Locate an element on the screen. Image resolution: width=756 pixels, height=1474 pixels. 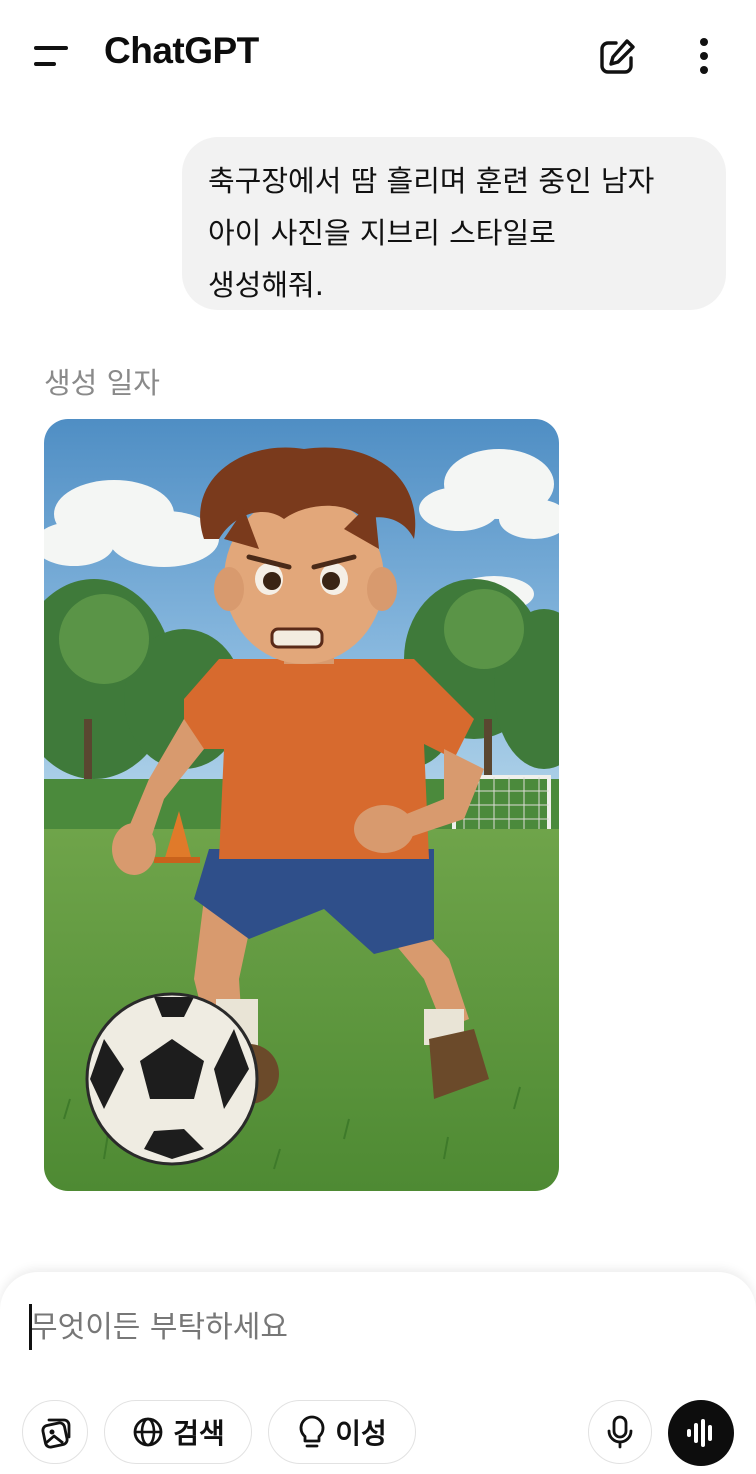
more-vertical-icon is located at coordinates (704, 56).